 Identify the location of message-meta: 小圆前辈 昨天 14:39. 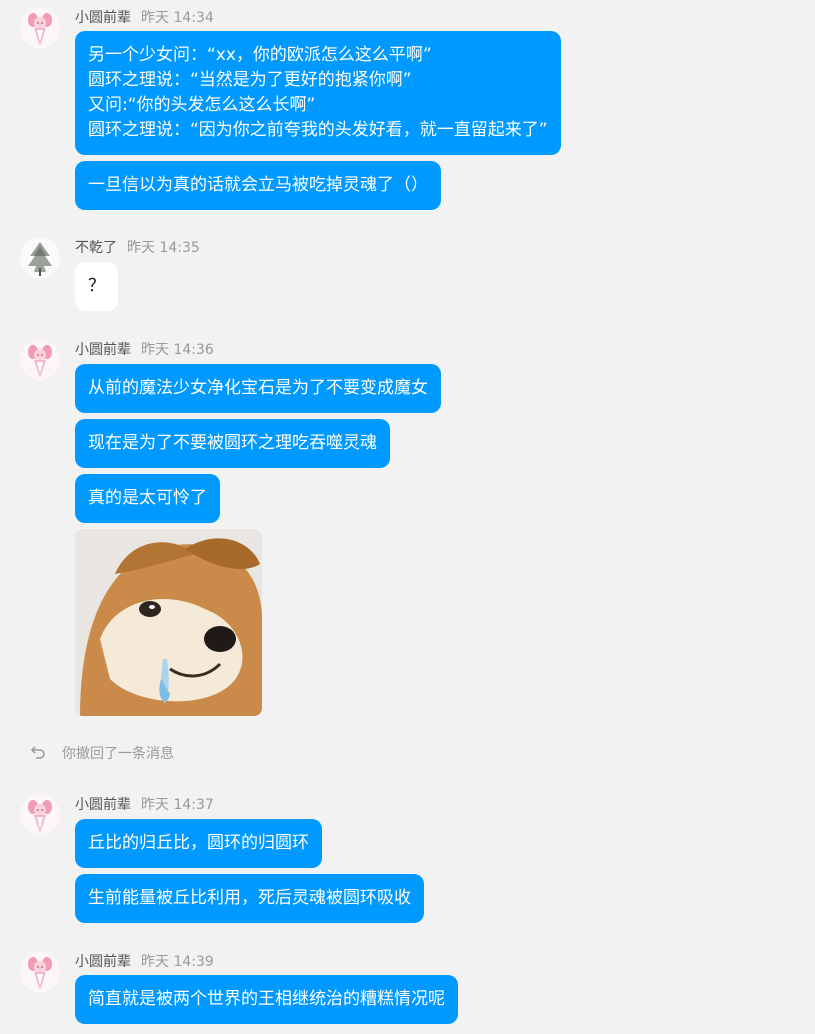
(144, 962).